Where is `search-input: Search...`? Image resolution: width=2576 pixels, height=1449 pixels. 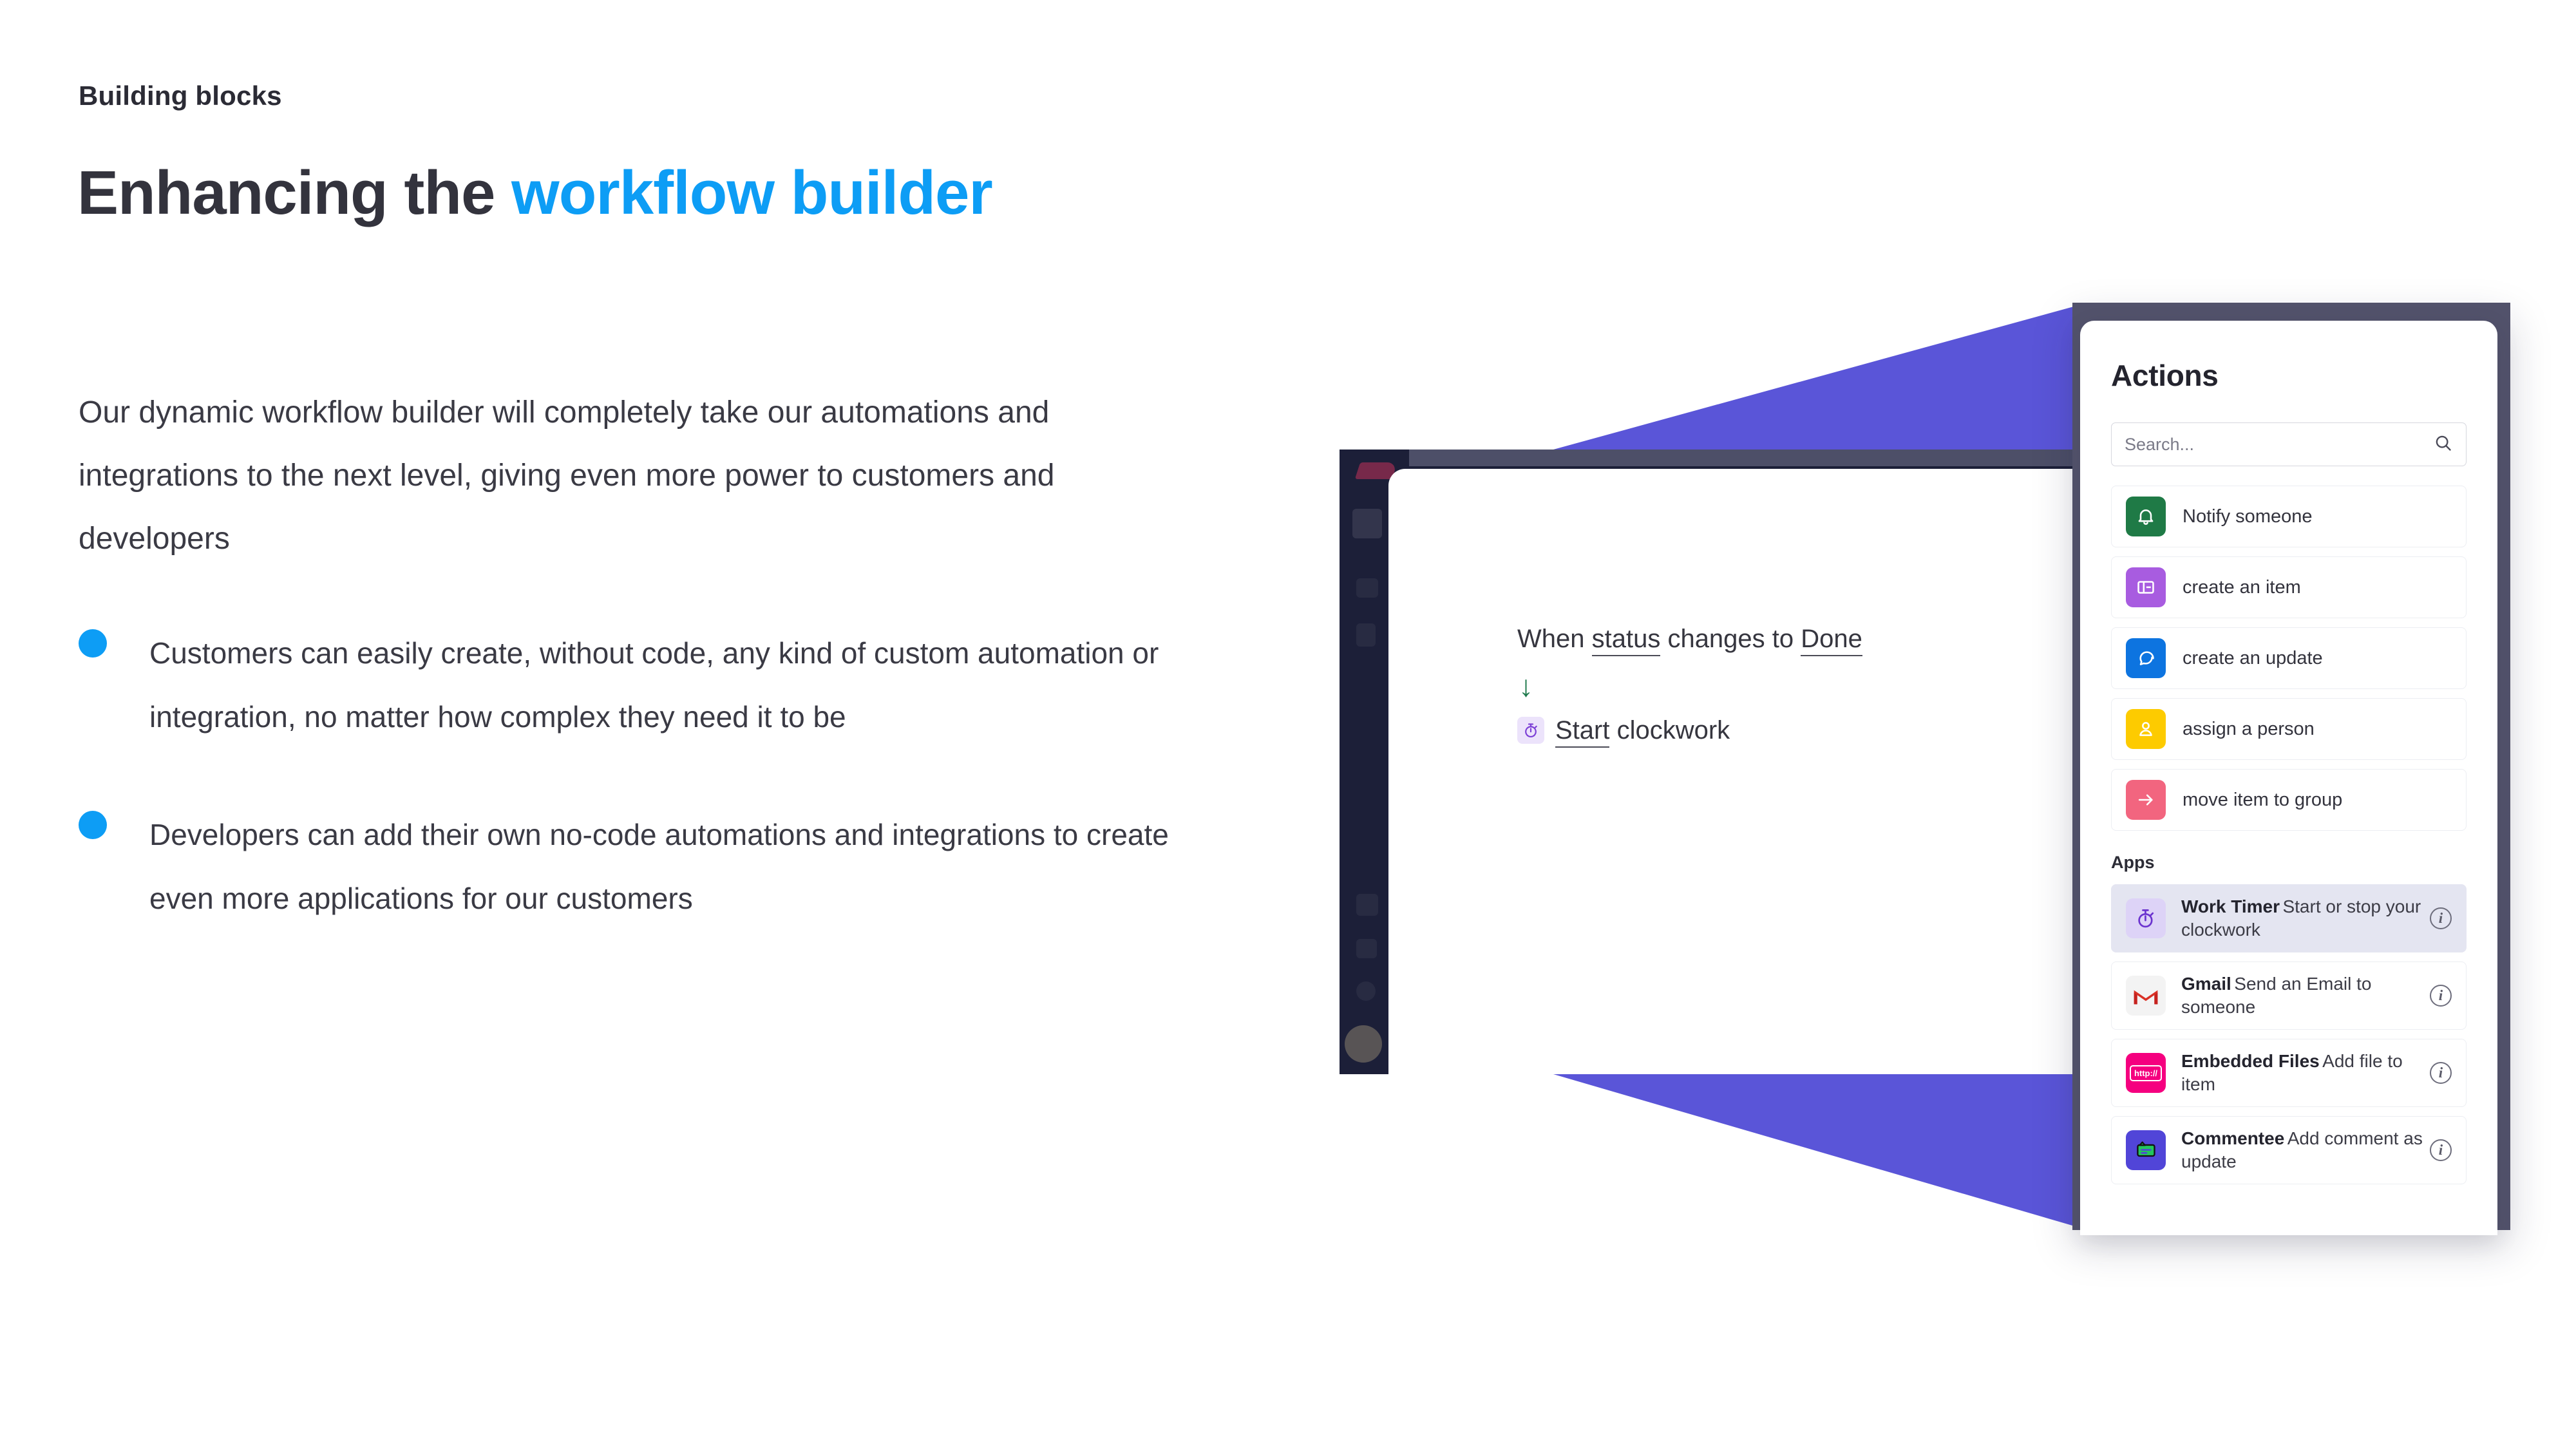 search-input: Search... is located at coordinates (2289, 444).